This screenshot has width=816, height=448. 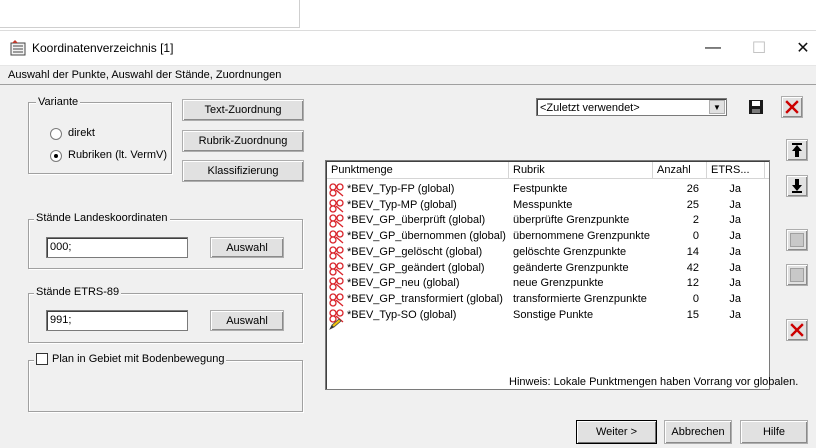 What do you see at coordinates (756, 107) in the screenshot?
I see `save-preset-button` at bounding box center [756, 107].